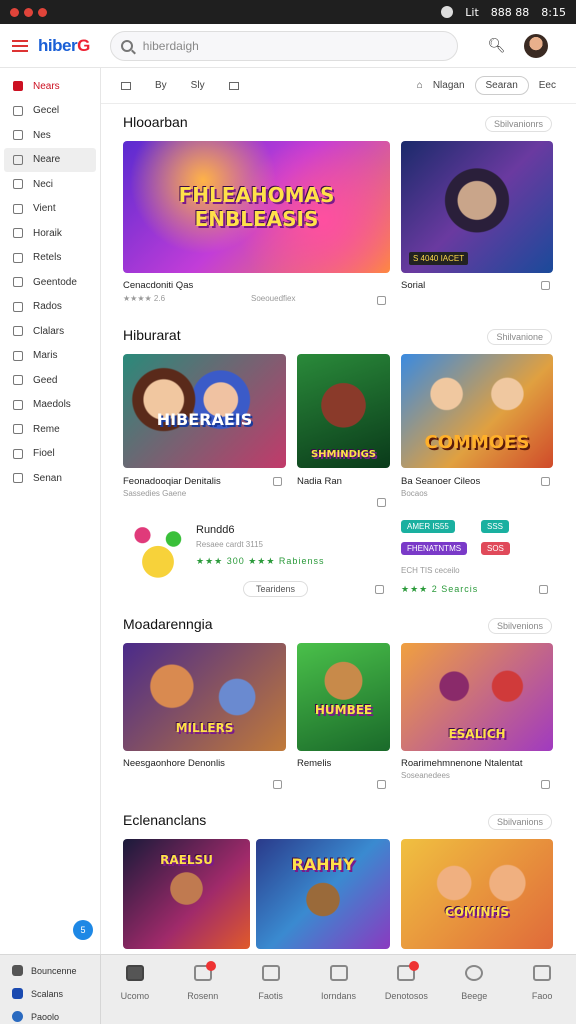 The image size is (576, 1028). What do you see at coordinates (50, 282) in the screenshot?
I see `sidebar-item-8: Geentode` at bounding box center [50, 282].